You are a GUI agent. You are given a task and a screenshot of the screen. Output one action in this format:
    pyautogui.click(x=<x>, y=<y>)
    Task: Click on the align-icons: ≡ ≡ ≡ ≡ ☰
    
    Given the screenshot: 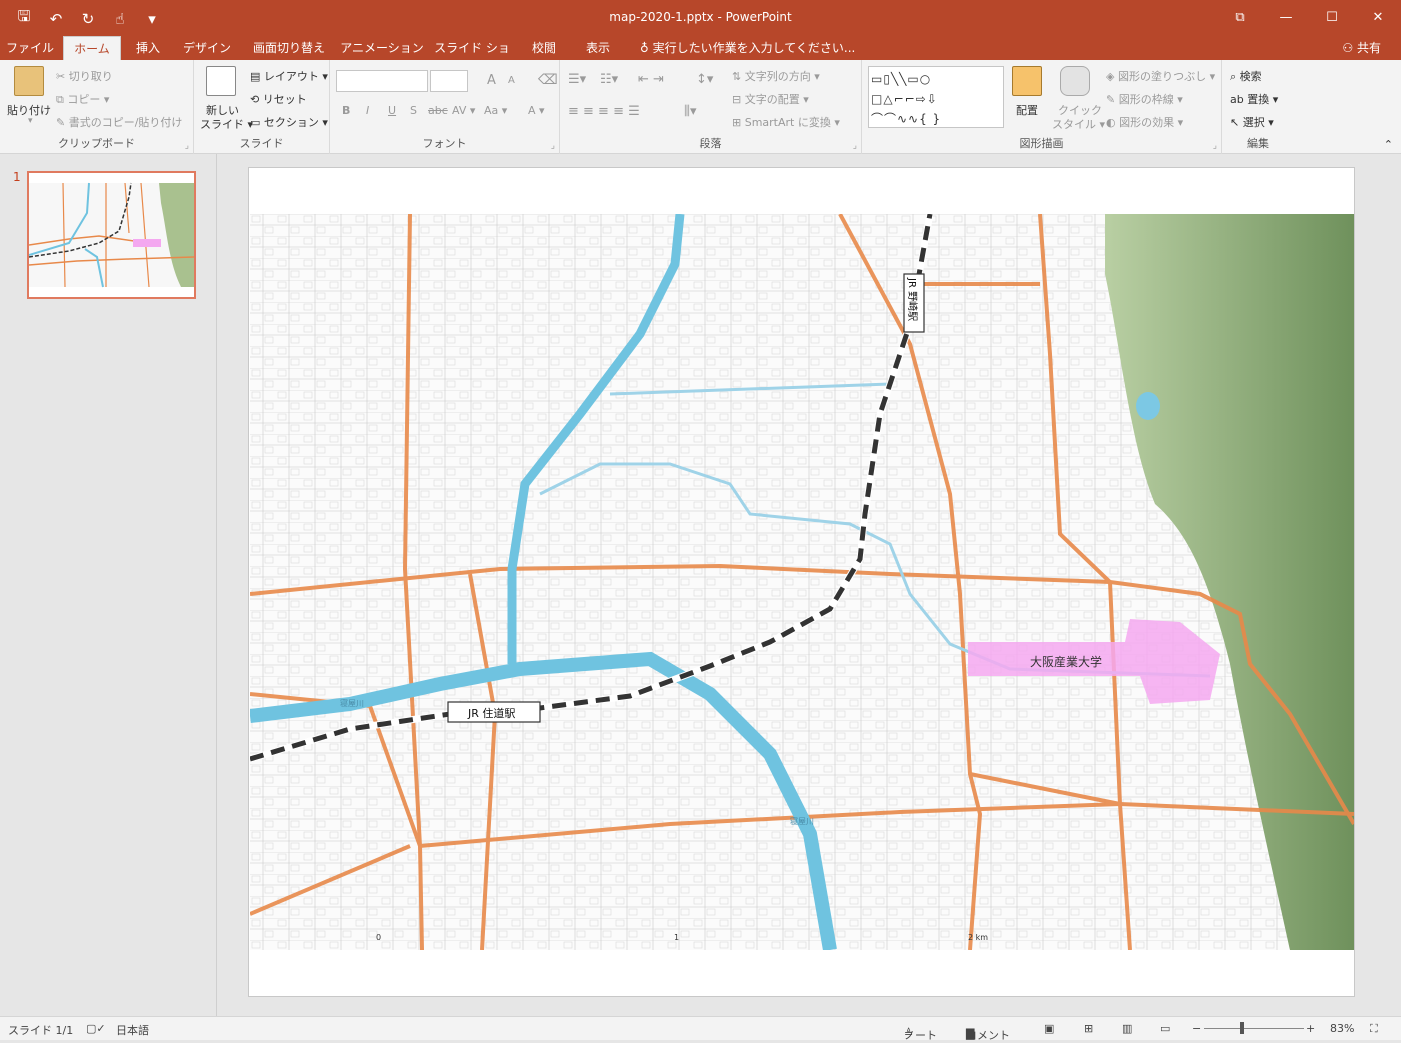 What is the action you would take?
    pyautogui.click(x=604, y=111)
    